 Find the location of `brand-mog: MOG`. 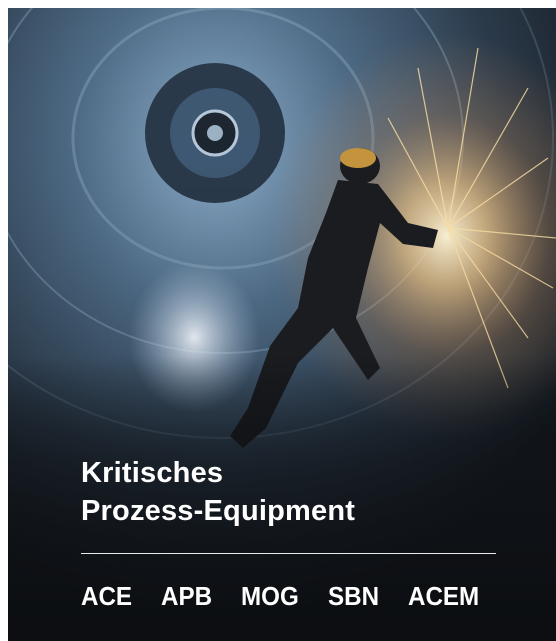

brand-mog: MOG is located at coordinates (270, 596).